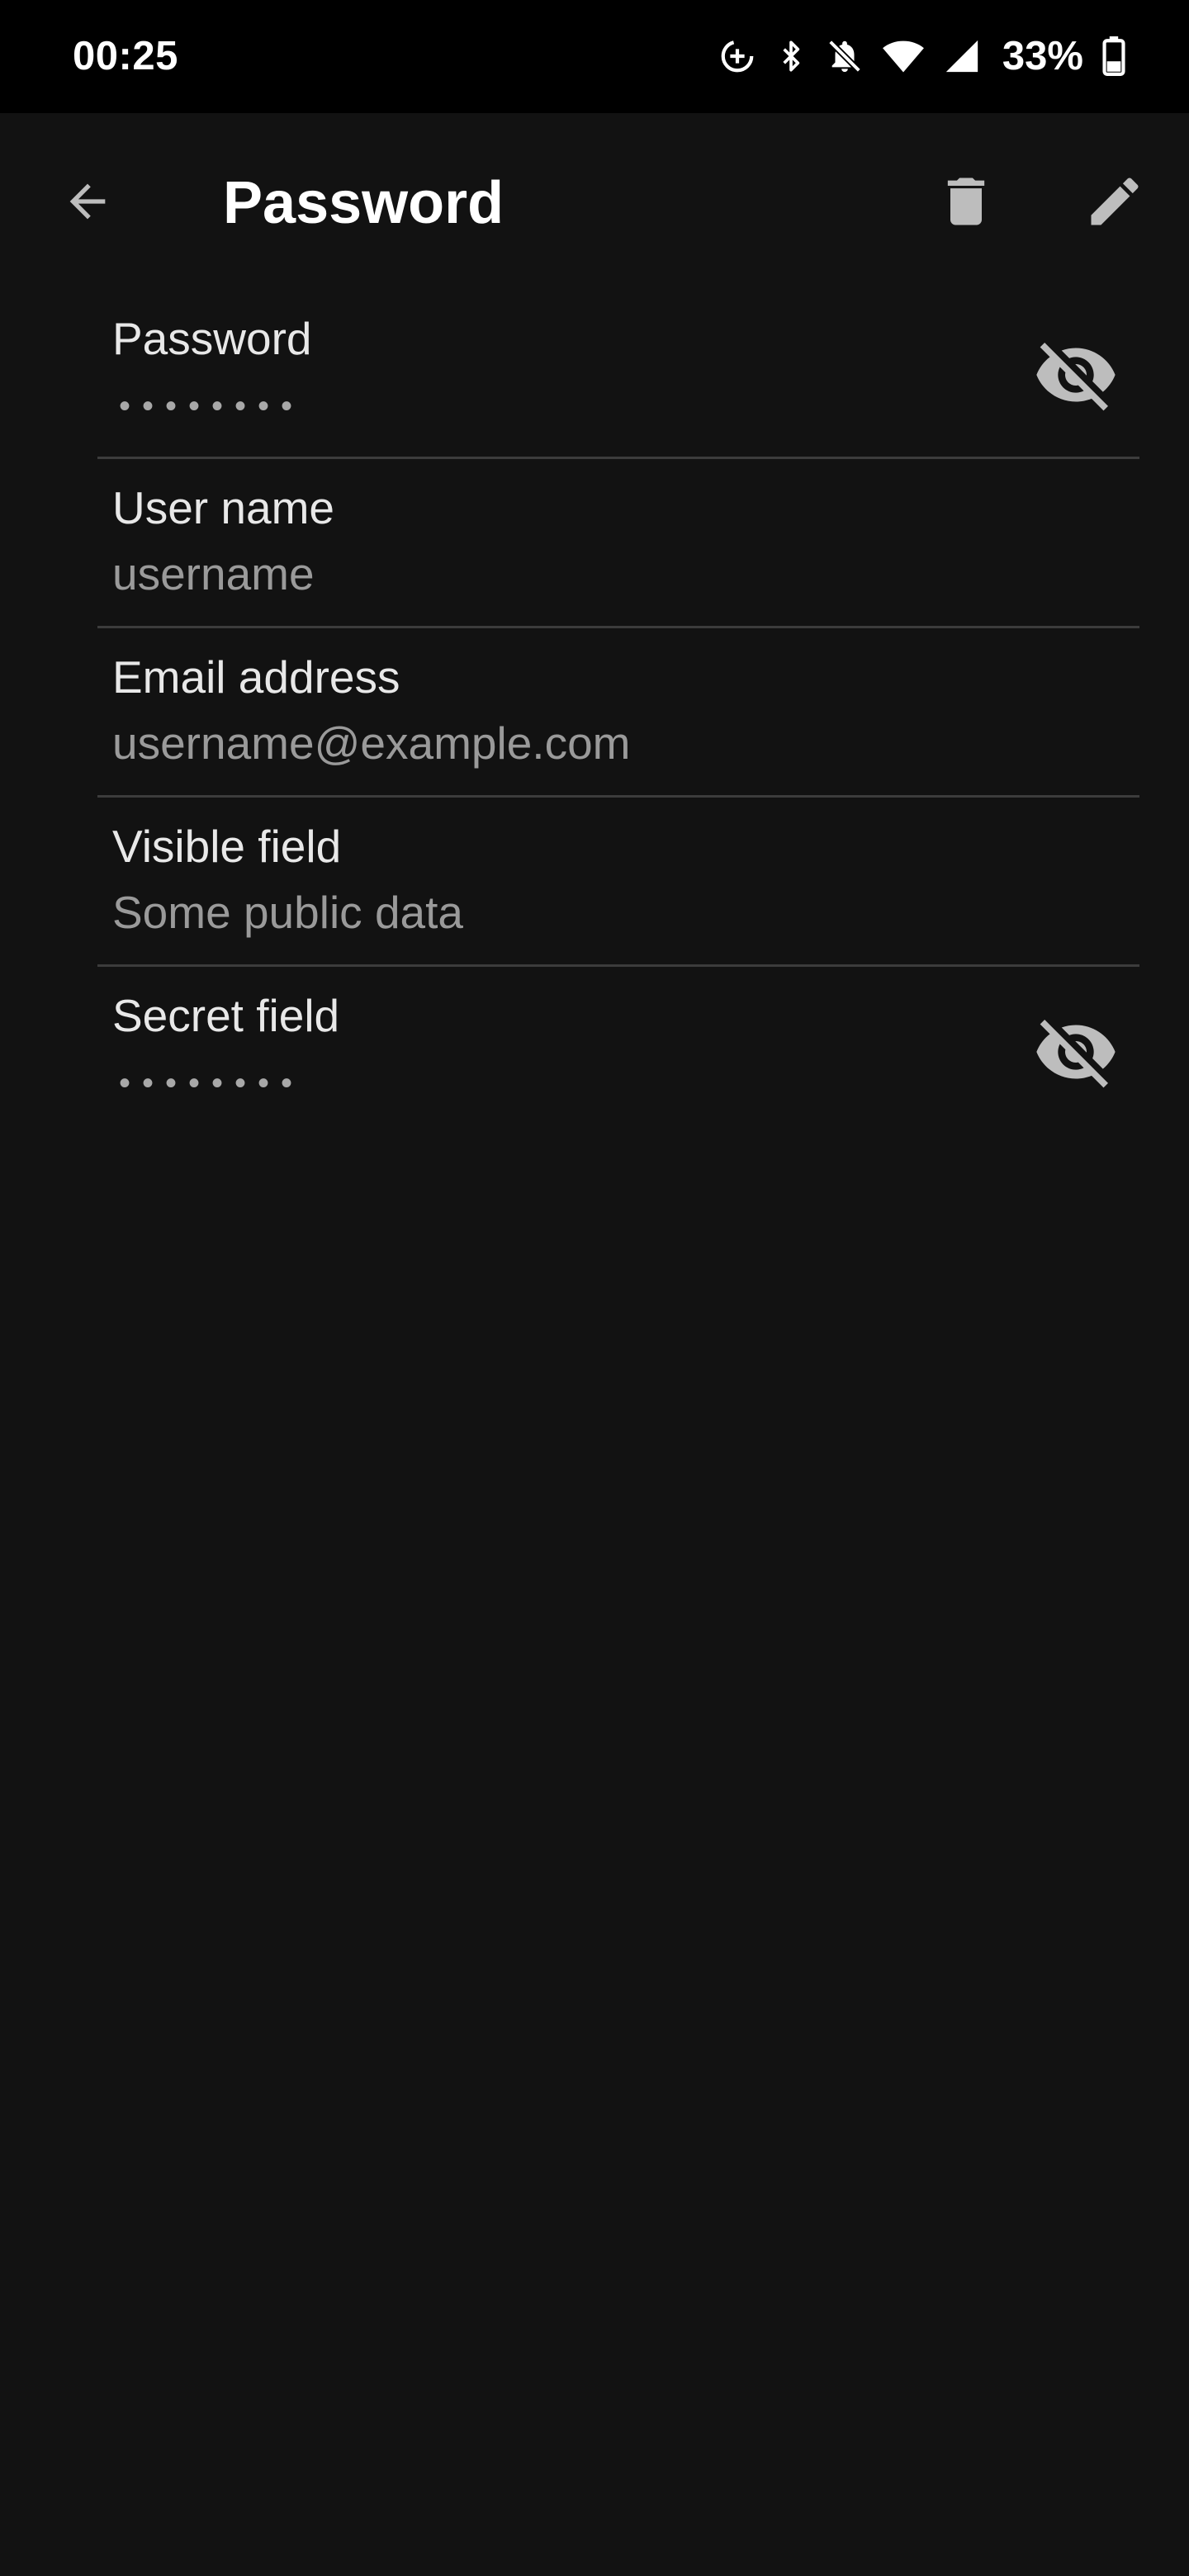 This screenshot has width=1189, height=2576. What do you see at coordinates (1042, 56) in the screenshot?
I see `battery-percentage: 33%` at bounding box center [1042, 56].